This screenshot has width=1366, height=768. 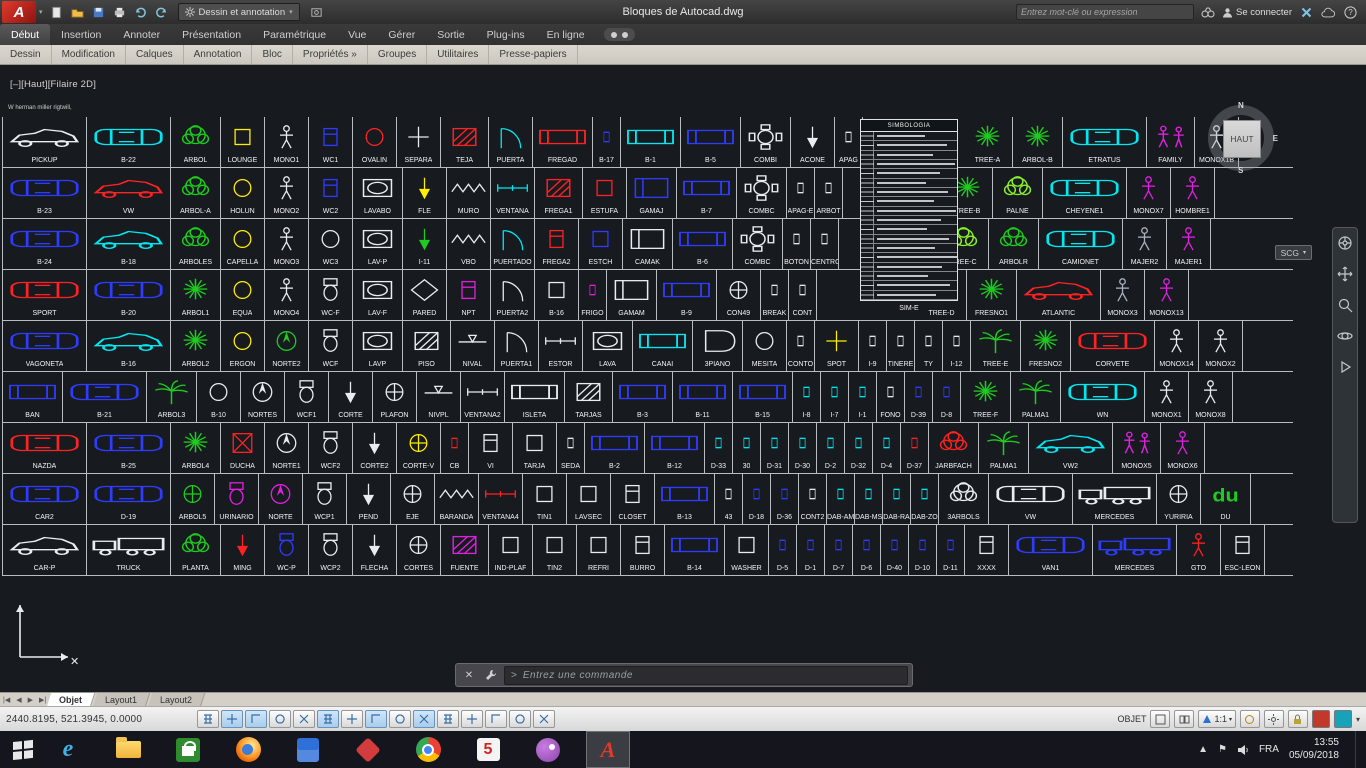 I want to click on block-cortes: CORTES, so click(x=419, y=550).